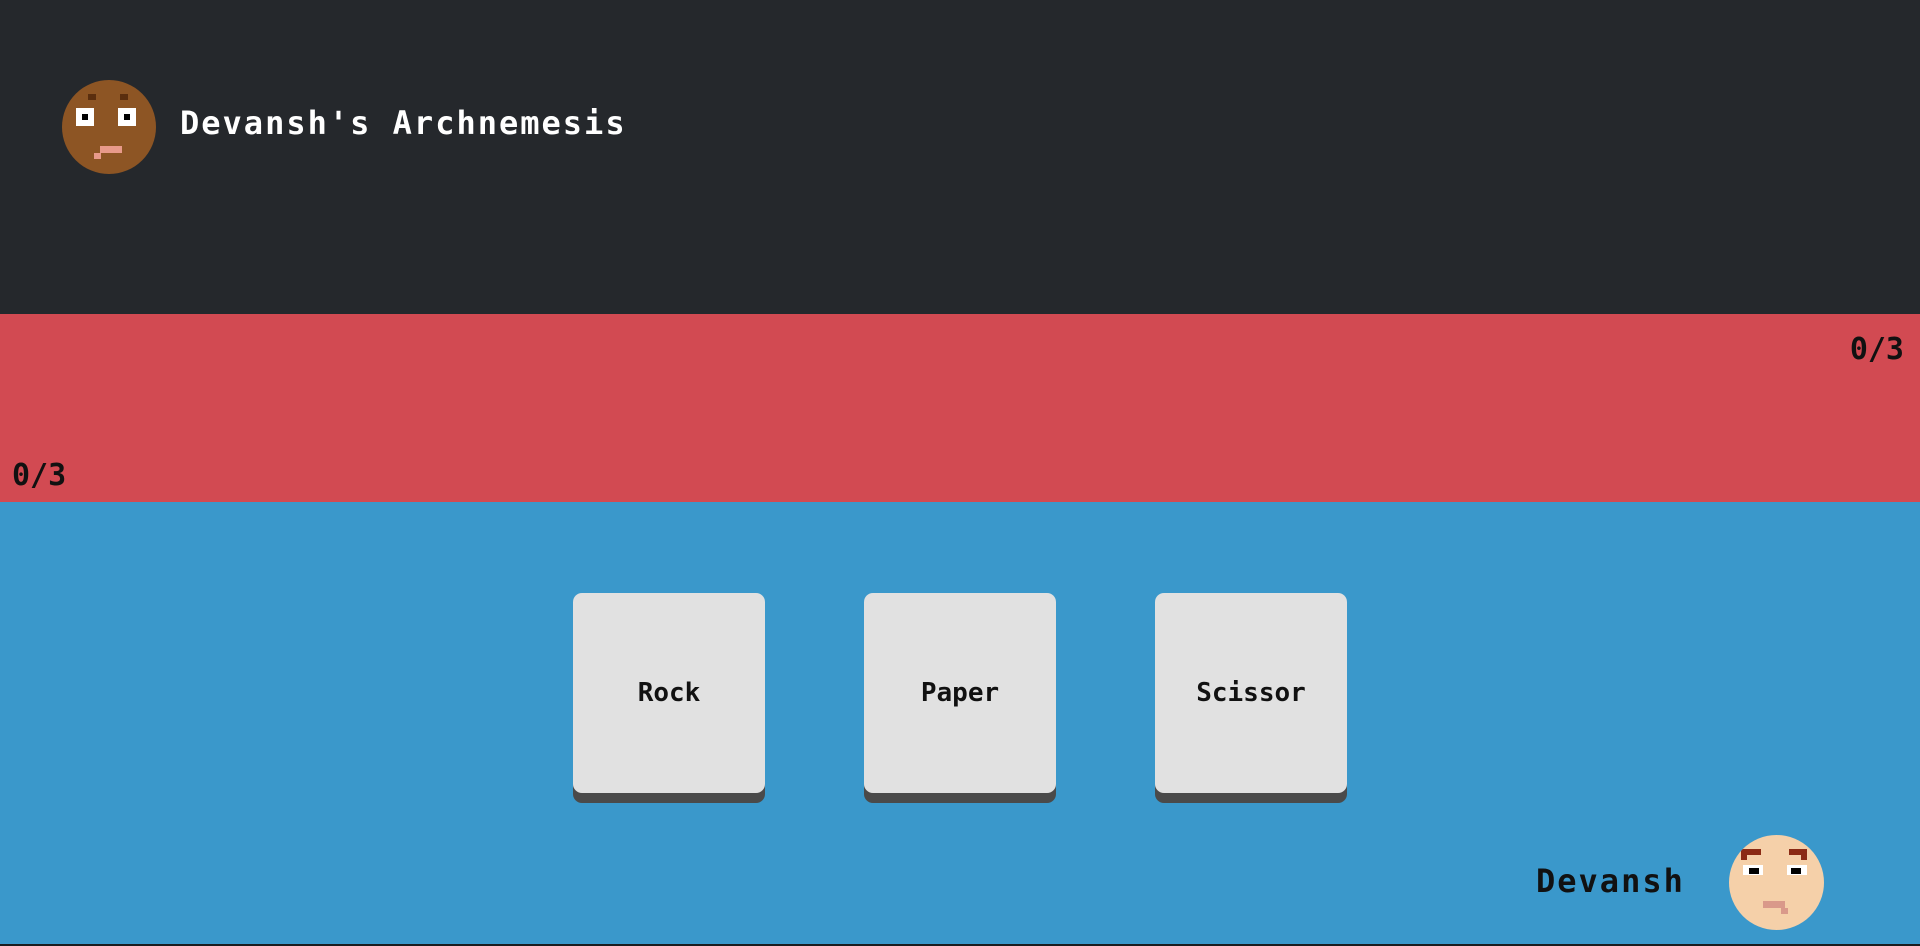 This screenshot has height=946, width=1920. Describe the element at coordinates (1251, 693) in the screenshot. I see `scissor-button: Scissor` at that location.